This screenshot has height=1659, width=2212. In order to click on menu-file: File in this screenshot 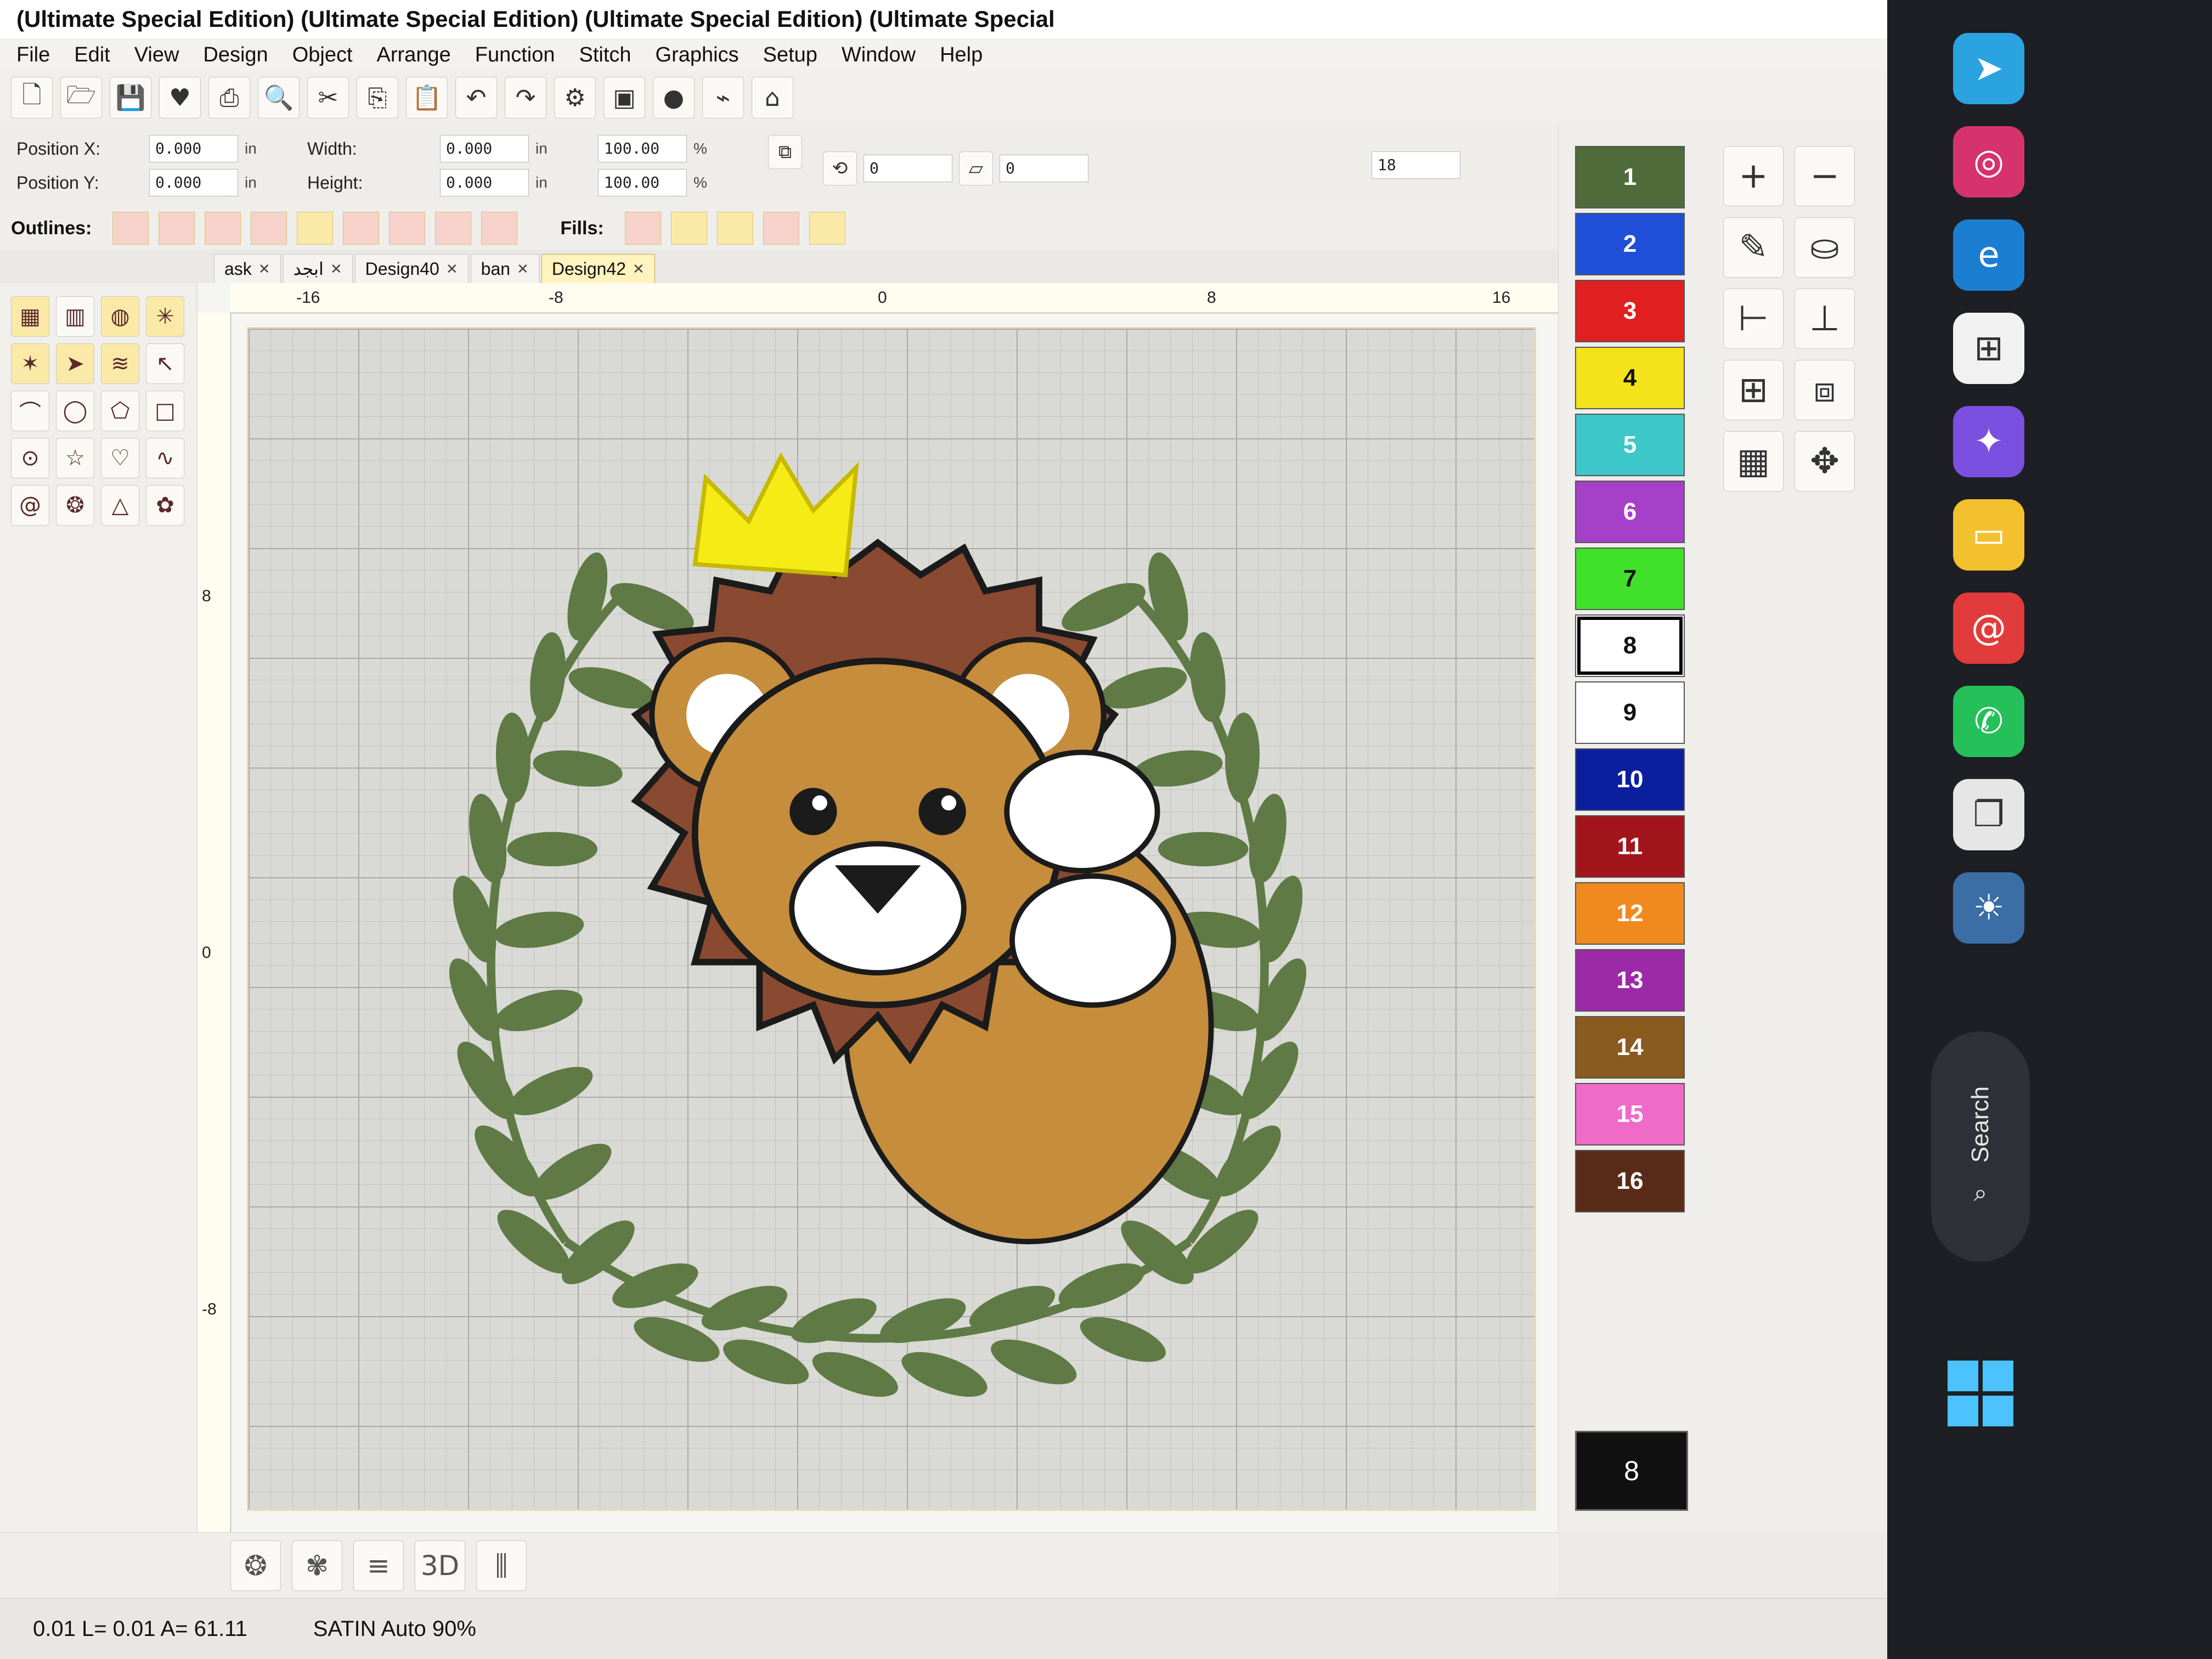, I will do `click(33, 55)`.